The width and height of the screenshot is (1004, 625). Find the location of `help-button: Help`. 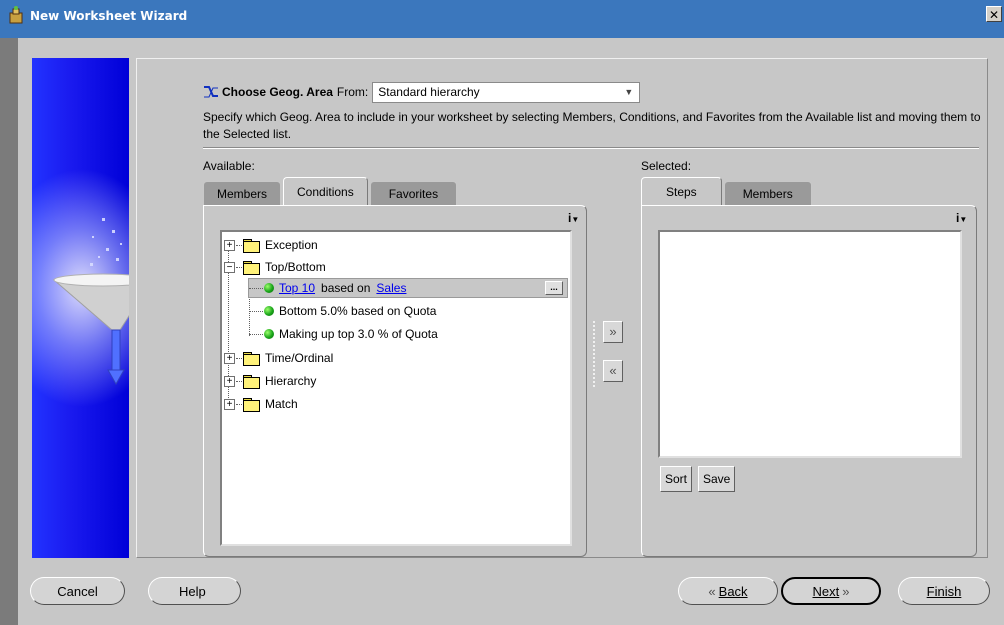

help-button: Help is located at coordinates (194, 591).